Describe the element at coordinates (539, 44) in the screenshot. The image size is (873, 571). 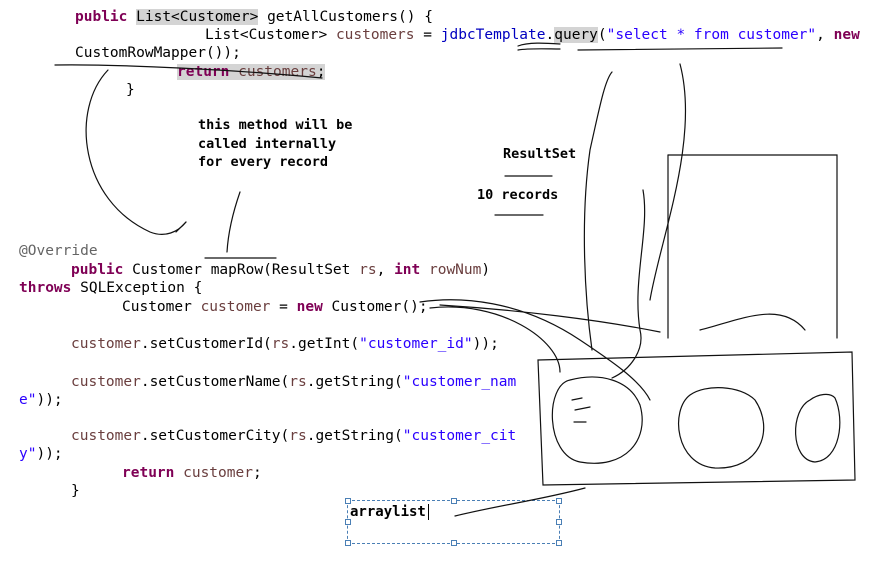
I see `ink-query-underline` at that location.